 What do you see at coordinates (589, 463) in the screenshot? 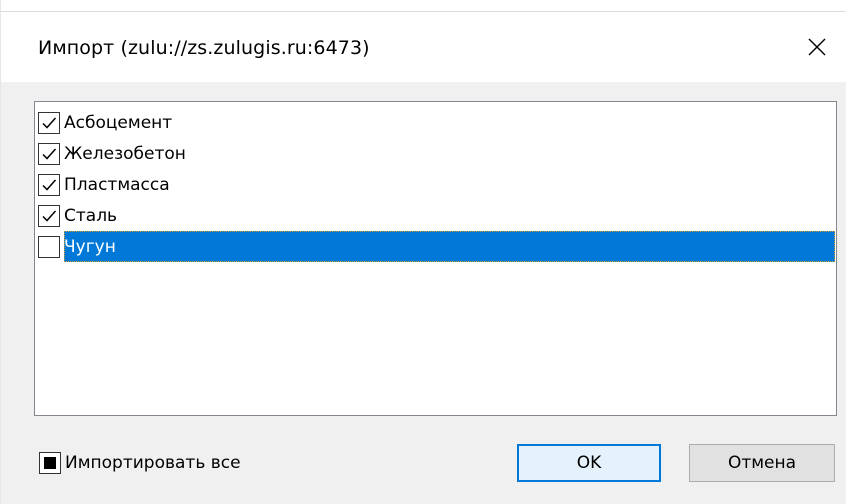
I see `ok-button: OK` at bounding box center [589, 463].